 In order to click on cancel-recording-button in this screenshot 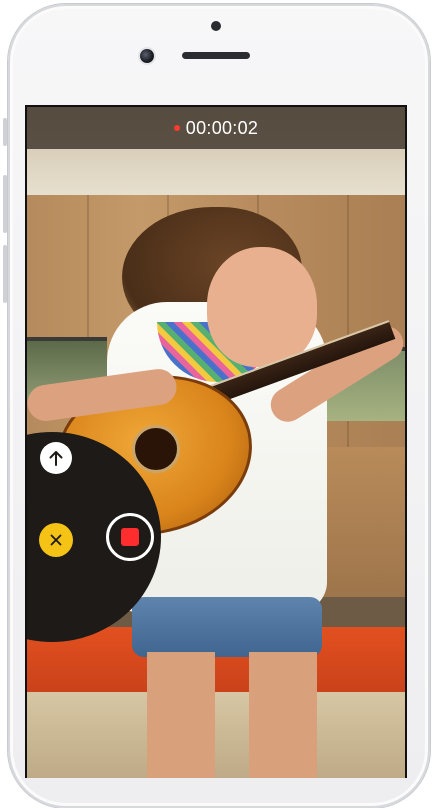, I will do `click(56, 540)`.